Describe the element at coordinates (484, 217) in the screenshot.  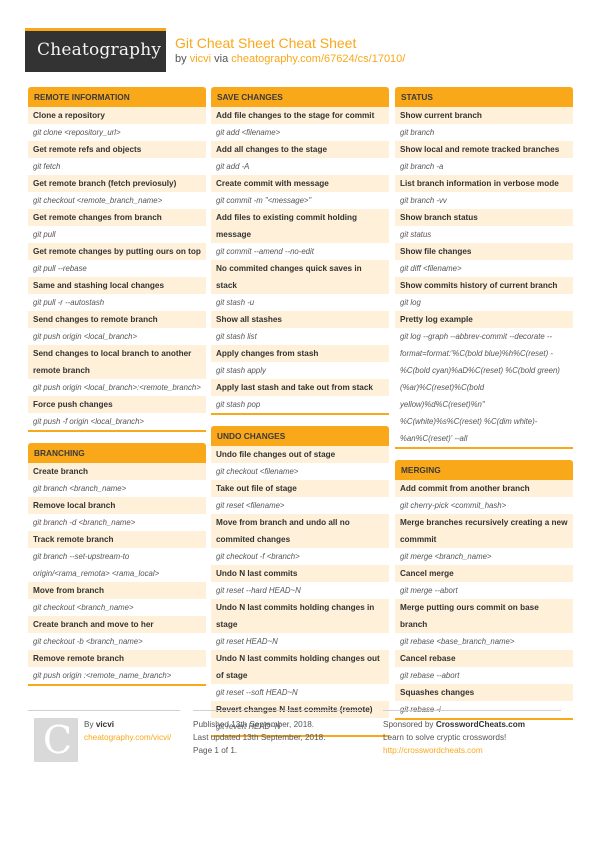
I see `command-description: Show branch status` at that location.